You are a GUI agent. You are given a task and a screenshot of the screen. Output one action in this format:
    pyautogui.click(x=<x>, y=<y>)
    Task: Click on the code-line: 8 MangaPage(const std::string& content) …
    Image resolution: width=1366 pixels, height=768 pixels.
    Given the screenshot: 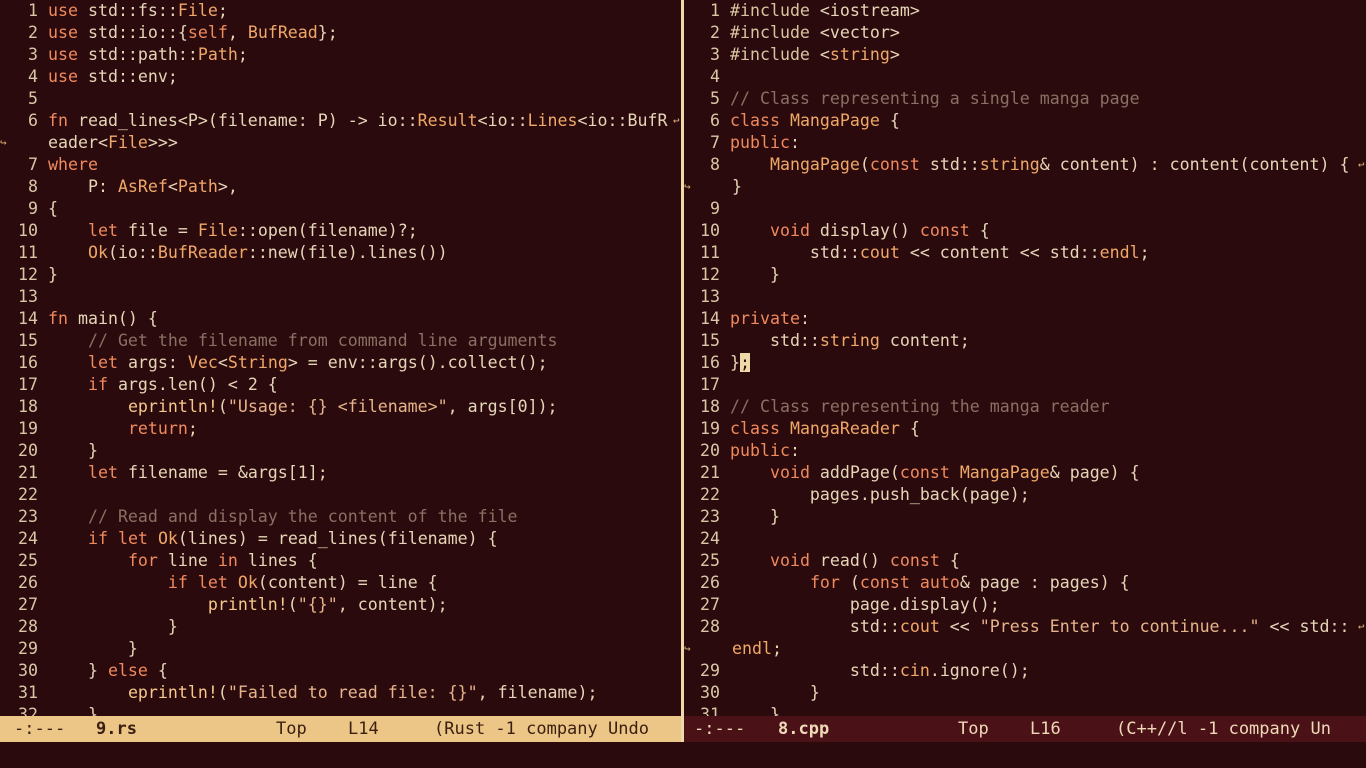 What is the action you would take?
    pyautogui.click(x=1025, y=165)
    